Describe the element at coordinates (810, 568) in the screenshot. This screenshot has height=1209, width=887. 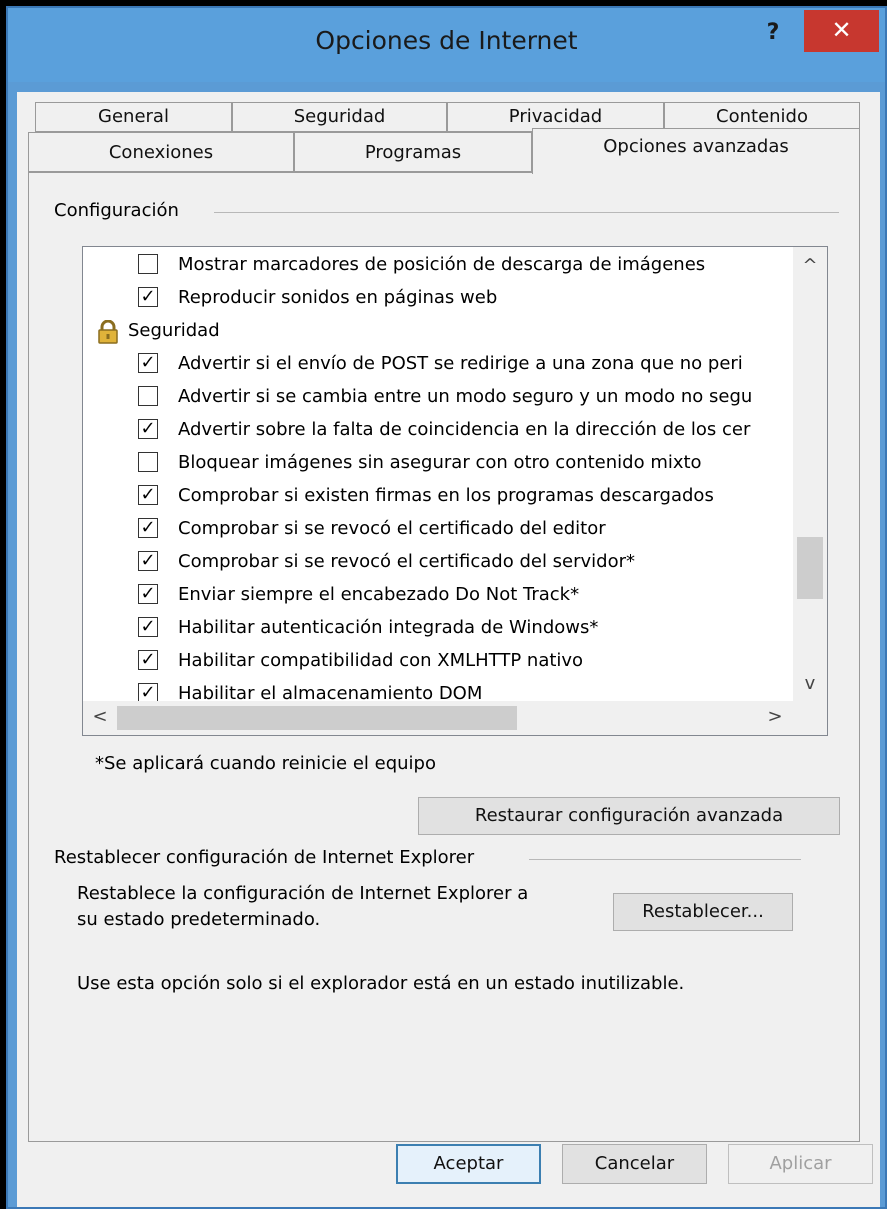
I see `vertical-scroll-thumb` at that location.